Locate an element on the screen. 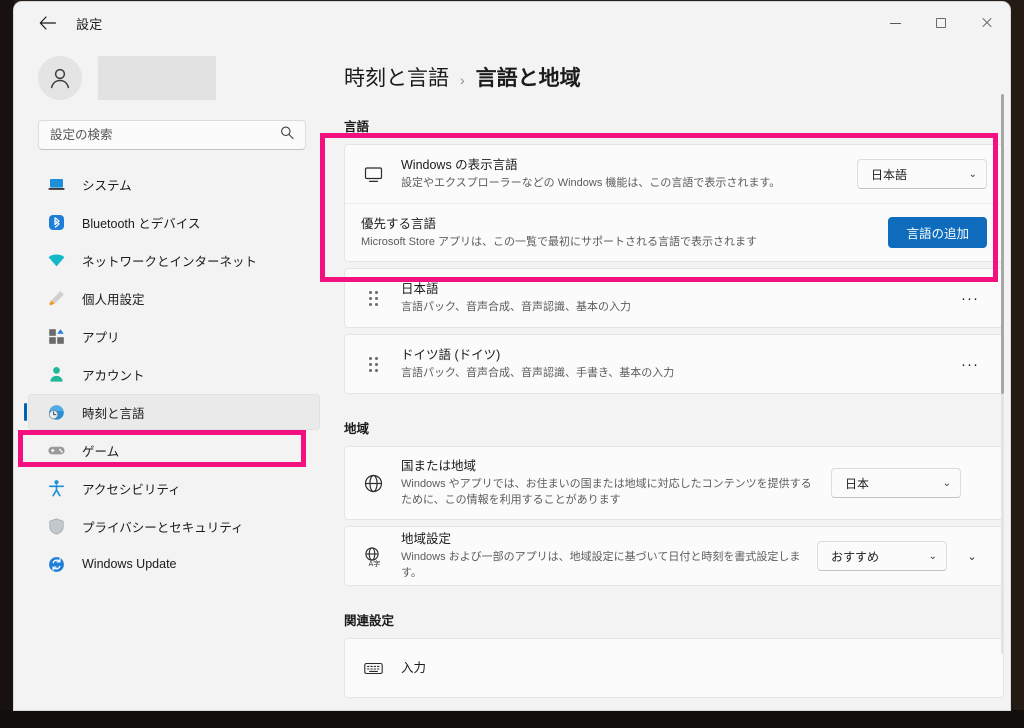  language-features: 言語パック、音声合成、音声認識、基本の入力 is located at coordinates (516, 307).